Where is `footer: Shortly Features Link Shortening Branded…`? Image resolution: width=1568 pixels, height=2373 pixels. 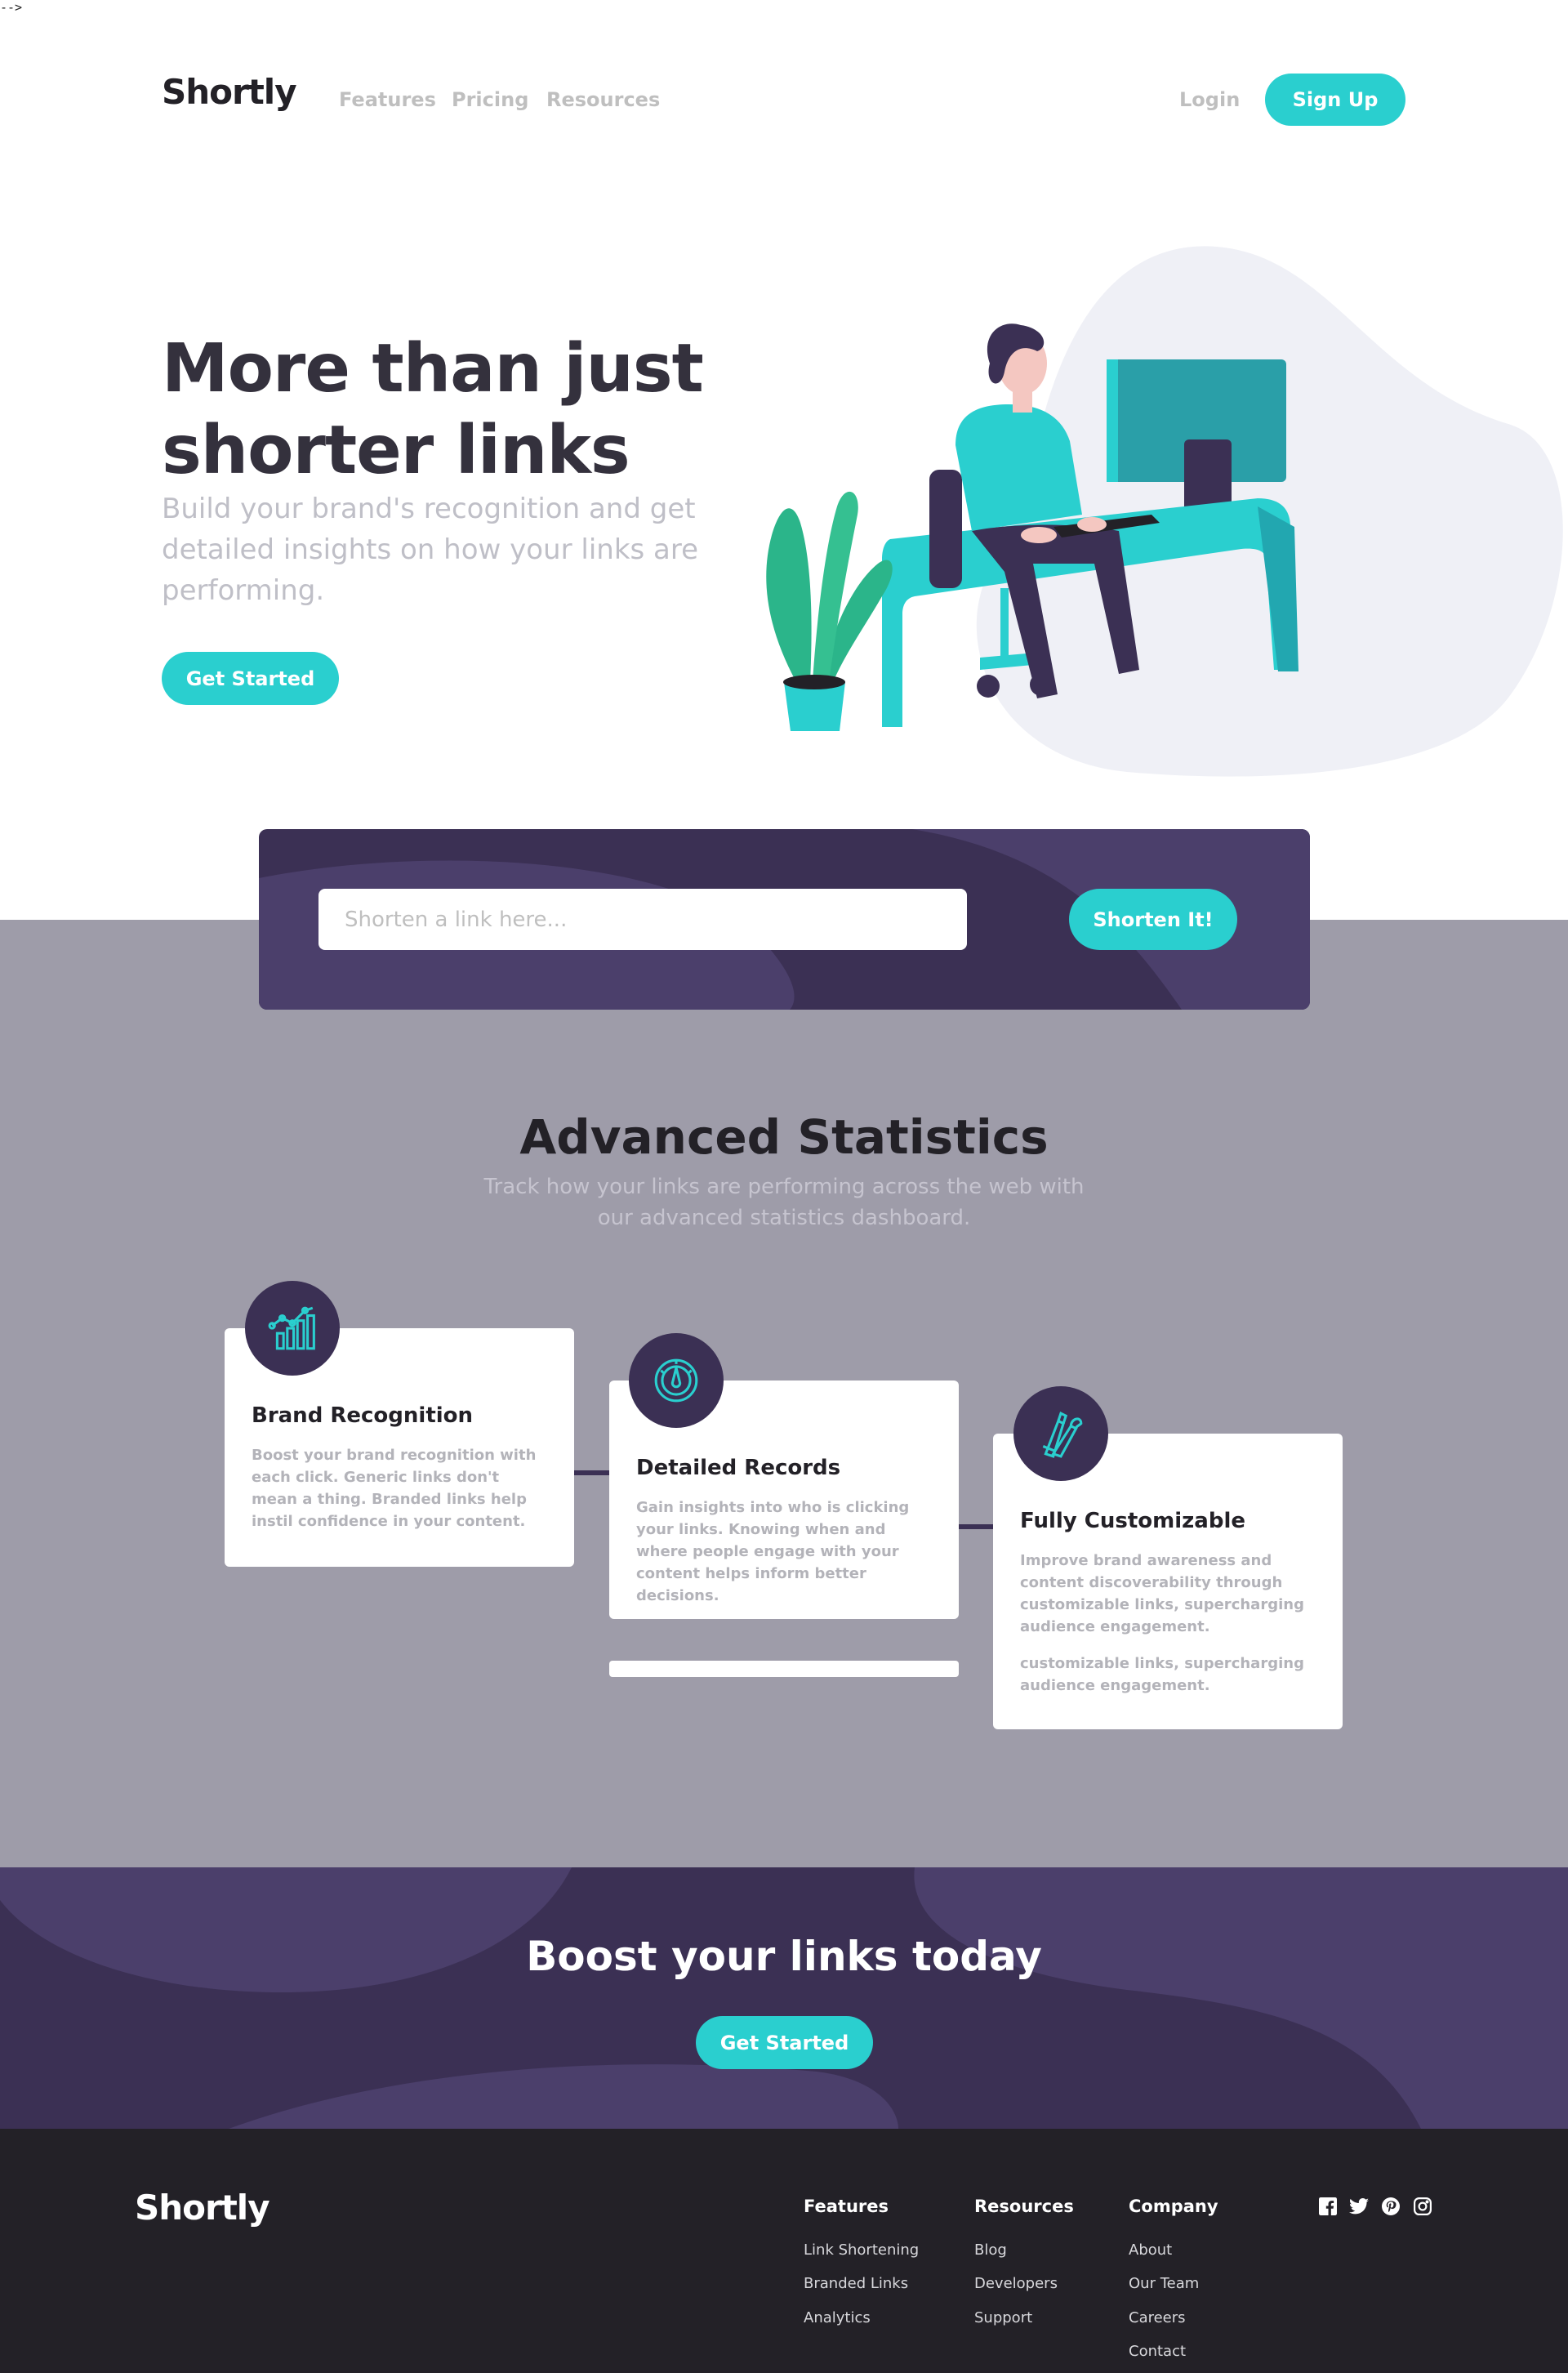 footer: Shortly Features Link Shortening Branded… is located at coordinates (784, 2251).